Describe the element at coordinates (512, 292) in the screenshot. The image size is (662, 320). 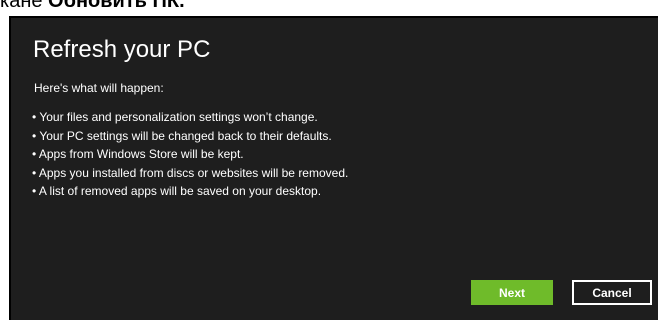
I see `next-button: Next` at that location.